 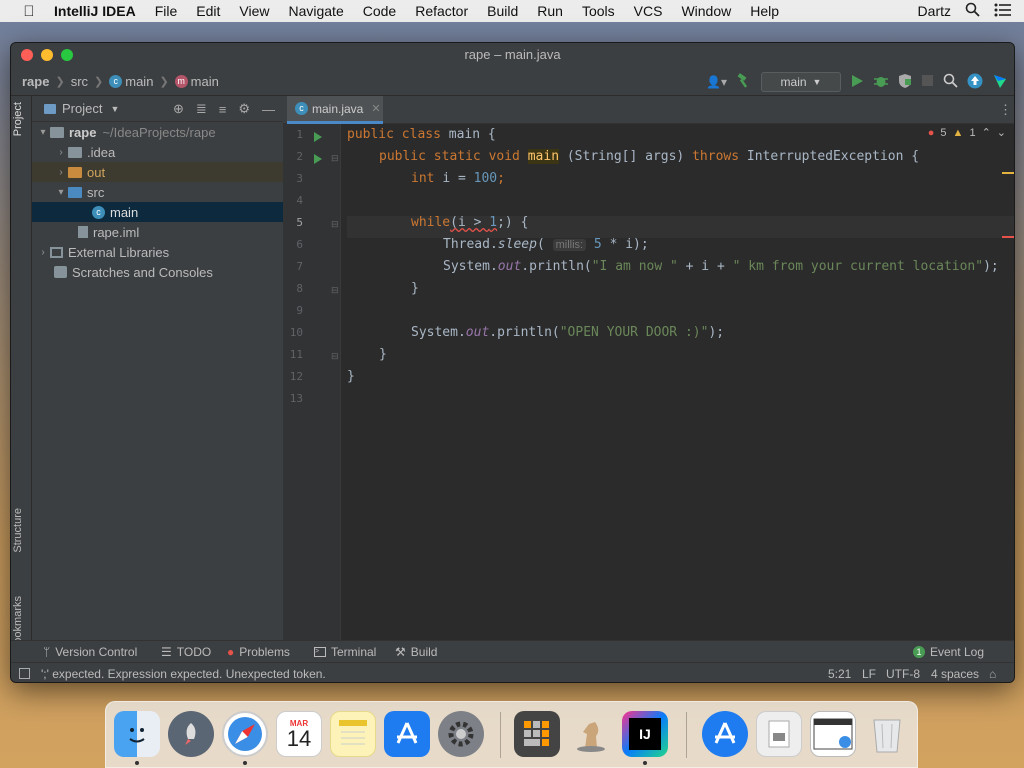 What do you see at coordinates (345, 652) in the screenshot?
I see `tool-terminal: > Terminal` at bounding box center [345, 652].